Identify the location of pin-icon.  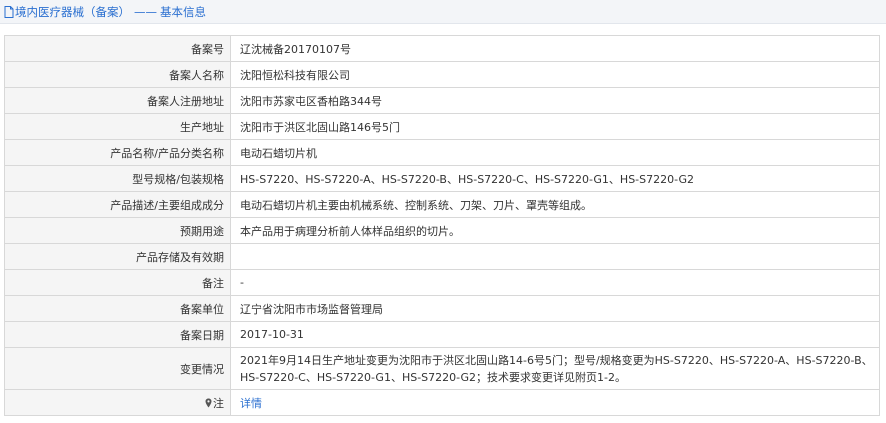
(208, 403).